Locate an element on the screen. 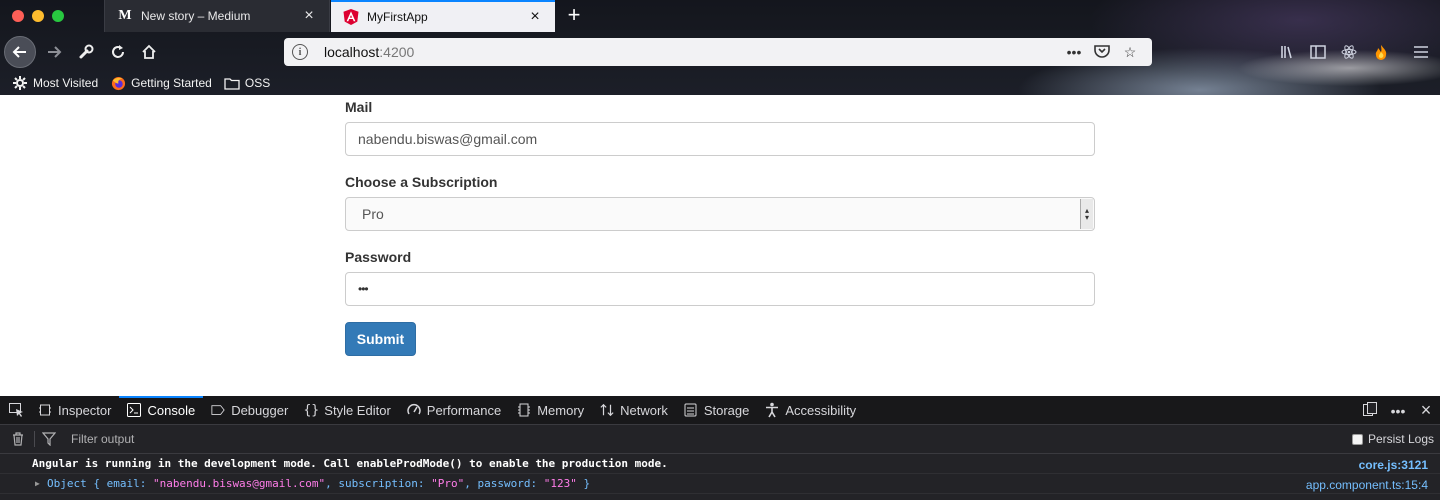 This screenshot has width=1440, height=500. tab-label: Memory is located at coordinates (561, 410).